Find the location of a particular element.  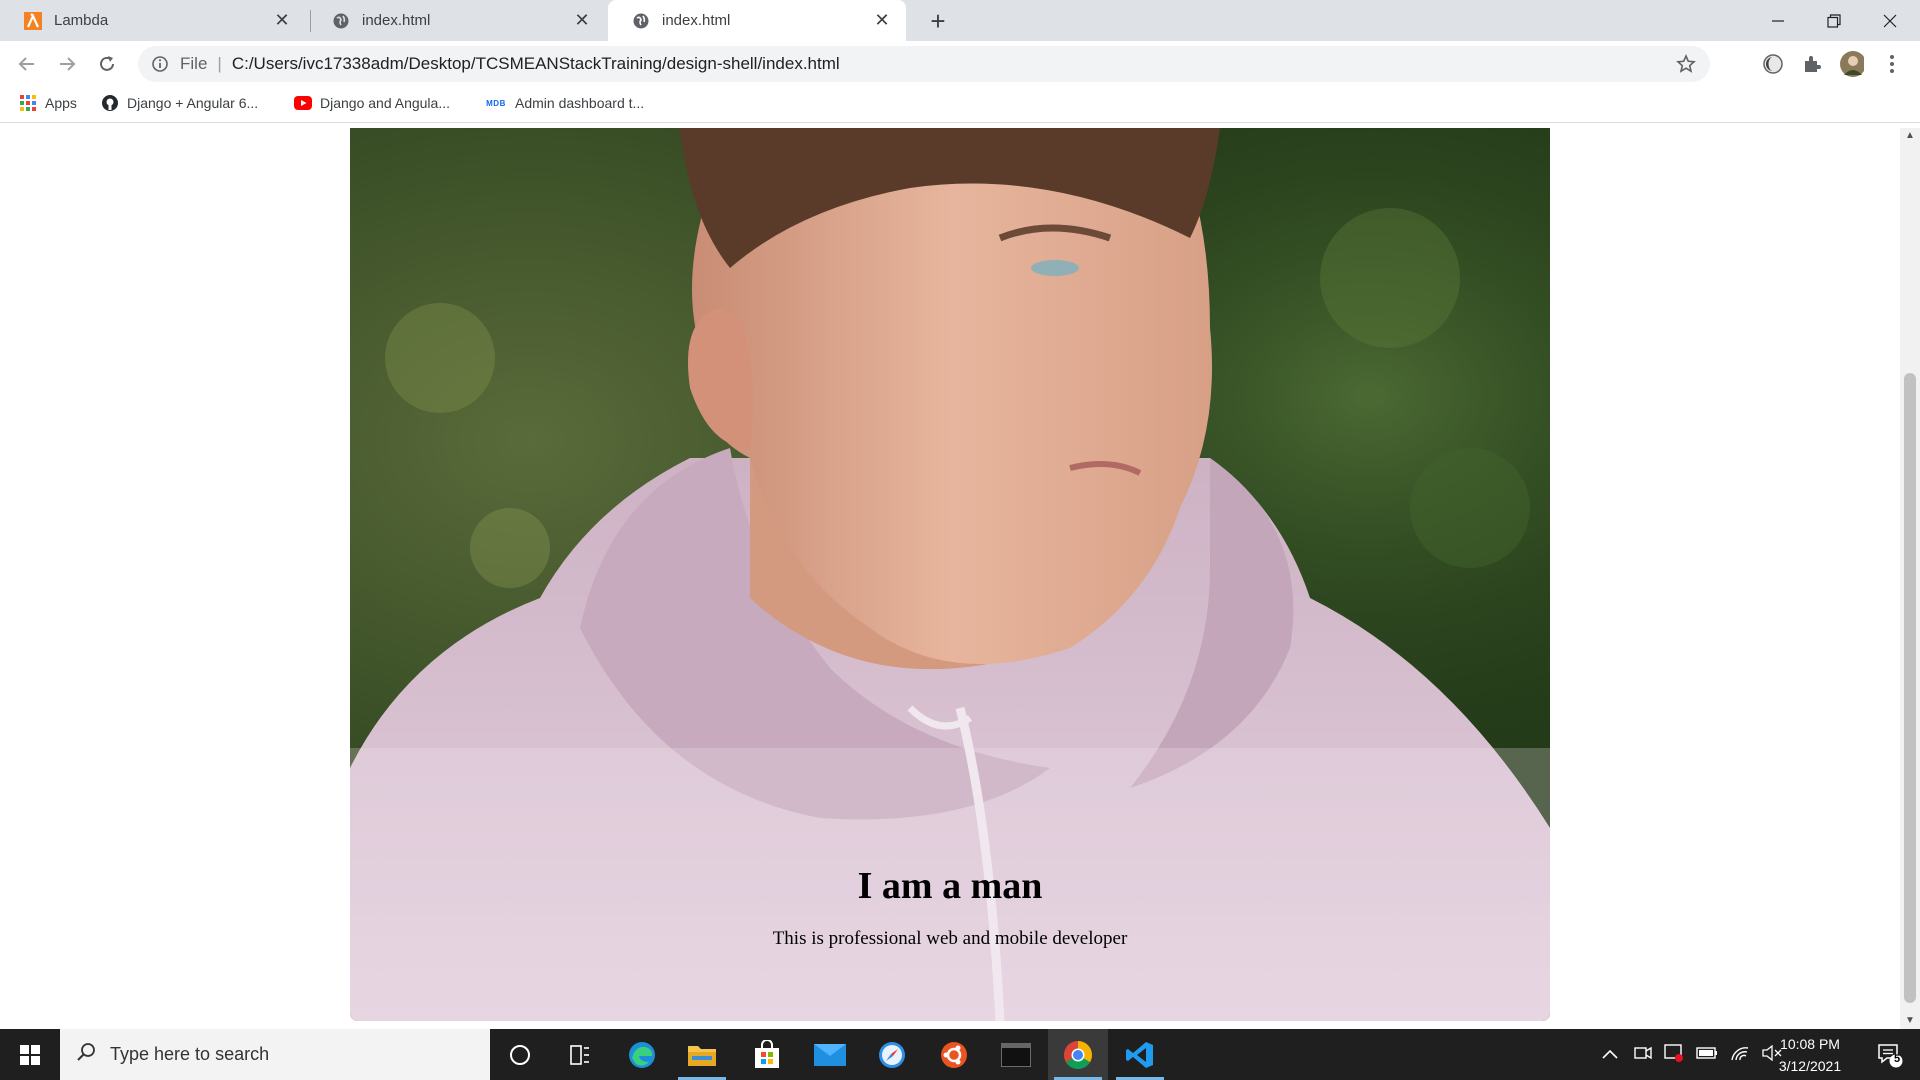

wifi-icon is located at coordinates (1740, 1055).